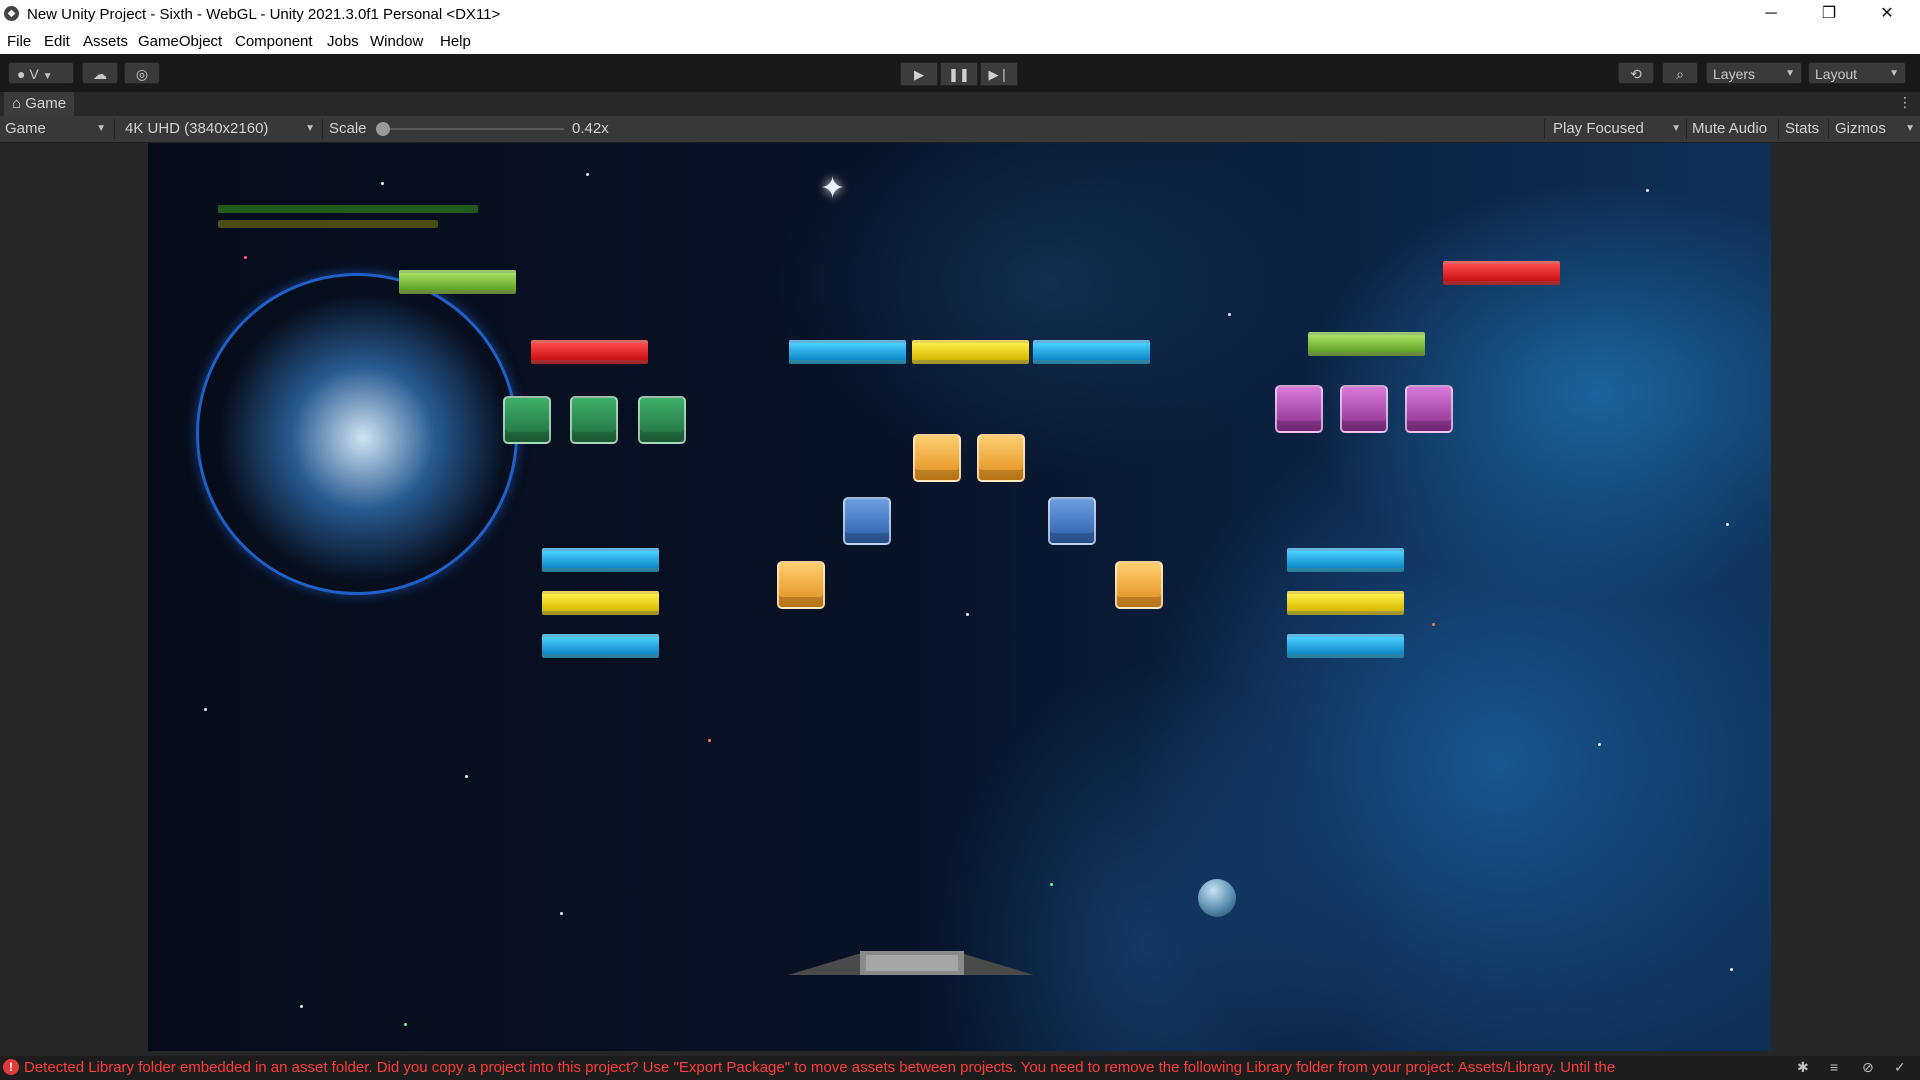 The height and width of the screenshot is (1080, 1920). What do you see at coordinates (1729, 129) in the screenshot?
I see `mute-audio-toggle: Mute Audio` at bounding box center [1729, 129].